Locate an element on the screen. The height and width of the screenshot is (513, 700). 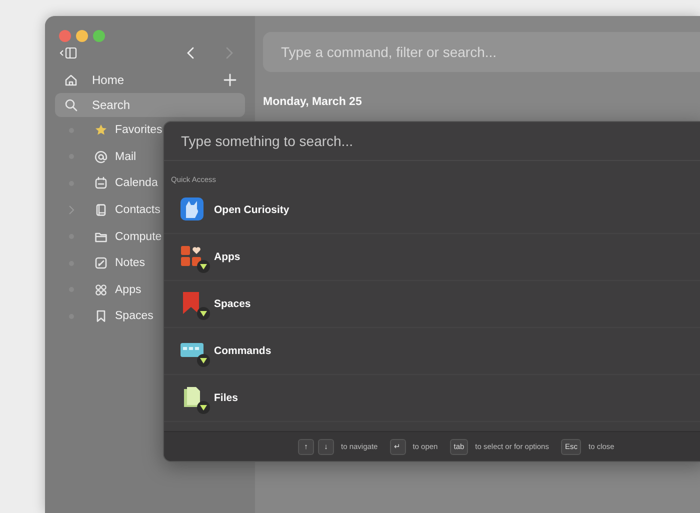
sidebar-toggle-icon is located at coordinates (68, 53).